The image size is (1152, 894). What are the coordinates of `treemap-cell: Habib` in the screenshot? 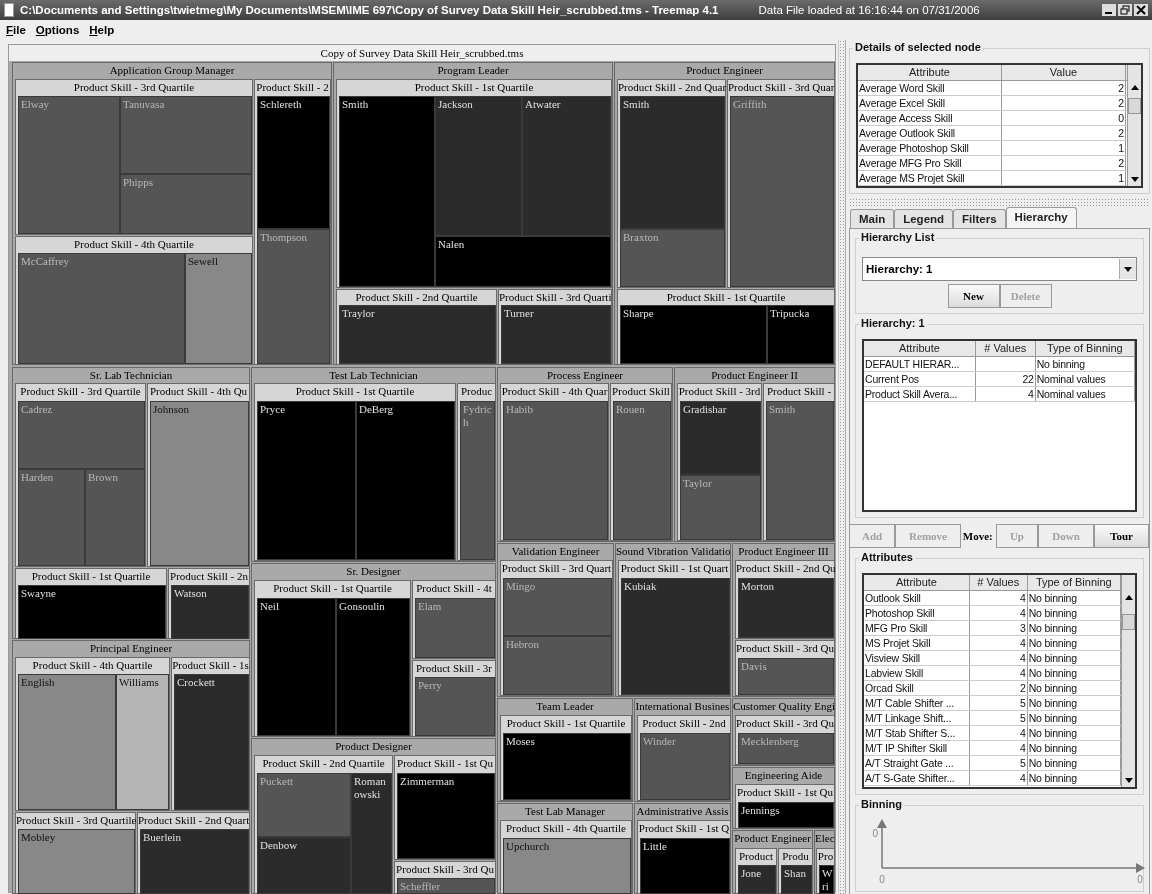 It's located at (555, 470).